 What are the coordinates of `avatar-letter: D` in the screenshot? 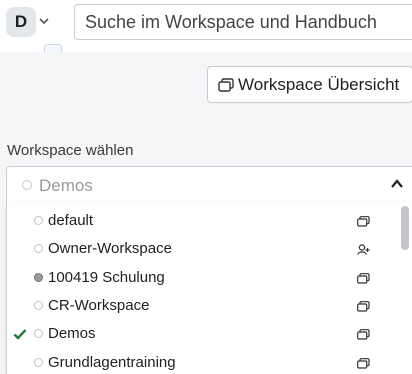 It's located at (21, 21).